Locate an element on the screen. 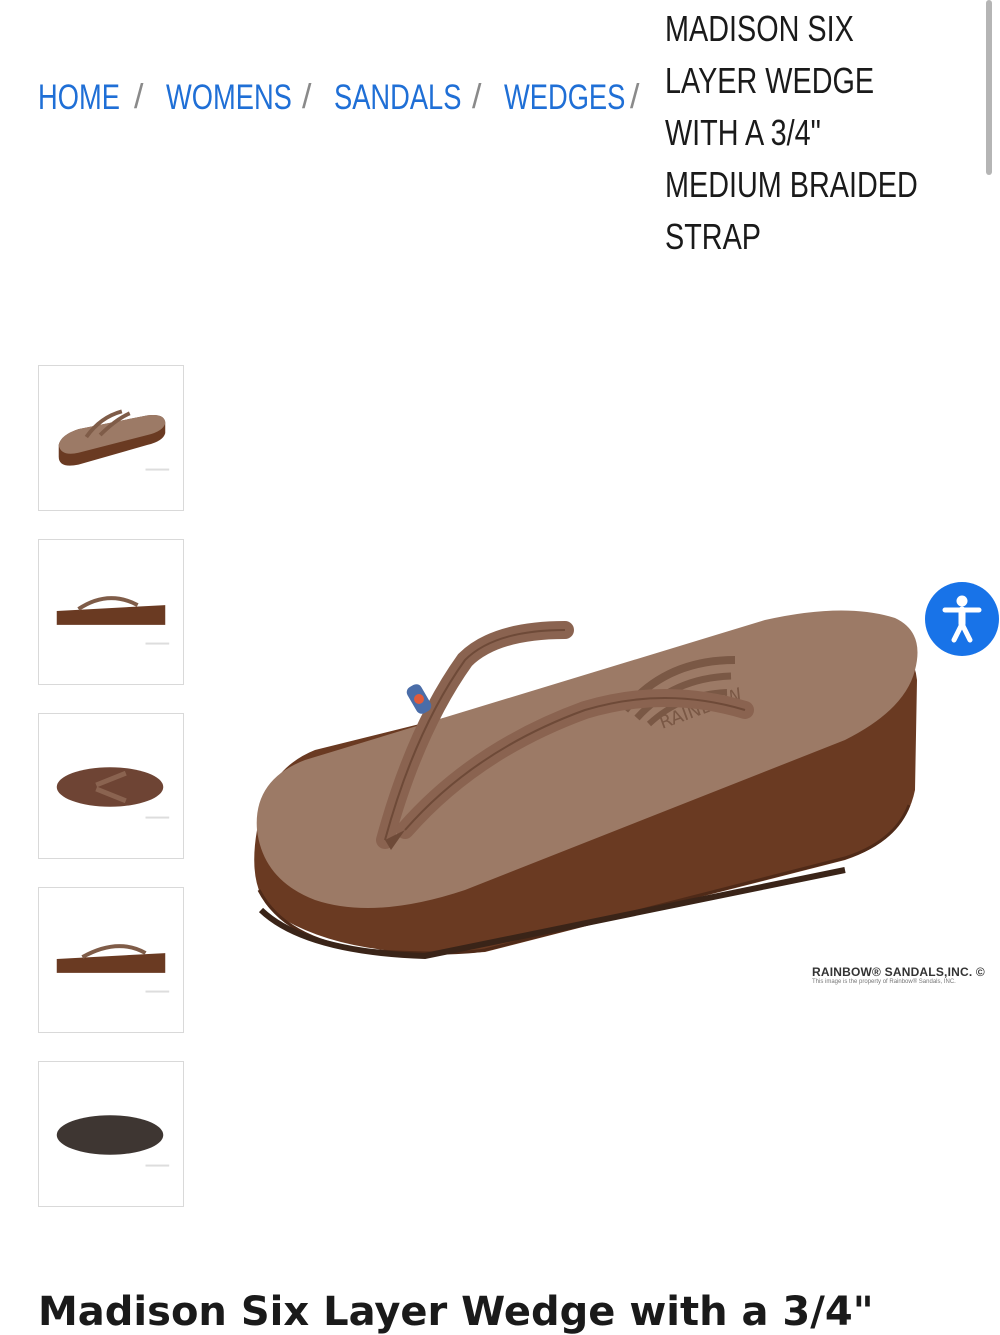  accessibility-icon is located at coordinates (962, 619).